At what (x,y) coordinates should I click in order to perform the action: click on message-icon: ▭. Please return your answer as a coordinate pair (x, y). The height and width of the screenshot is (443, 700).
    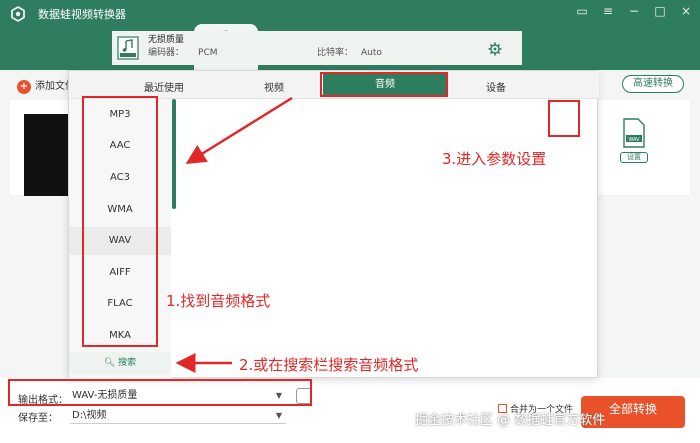
    Looking at the image, I should click on (582, 11).